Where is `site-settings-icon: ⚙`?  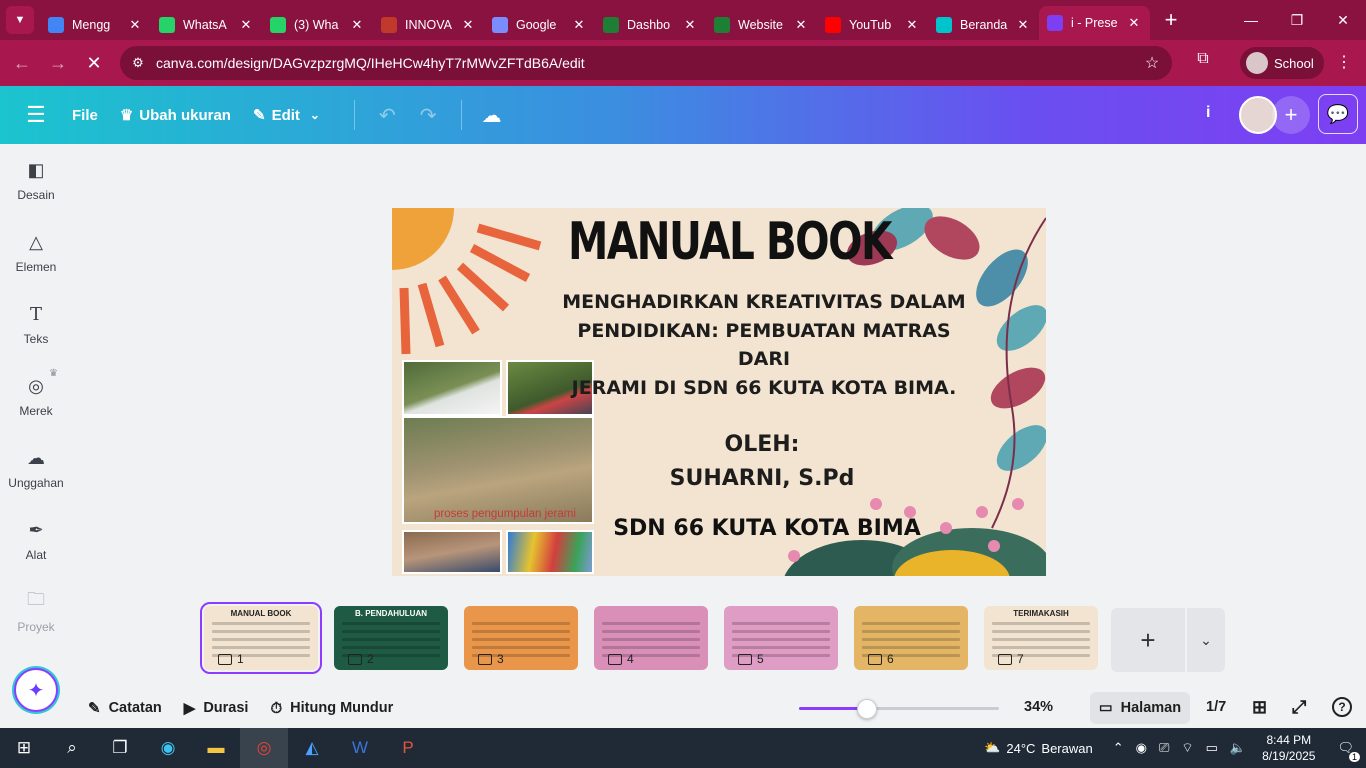 site-settings-icon: ⚙ is located at coordinates (138, 63).